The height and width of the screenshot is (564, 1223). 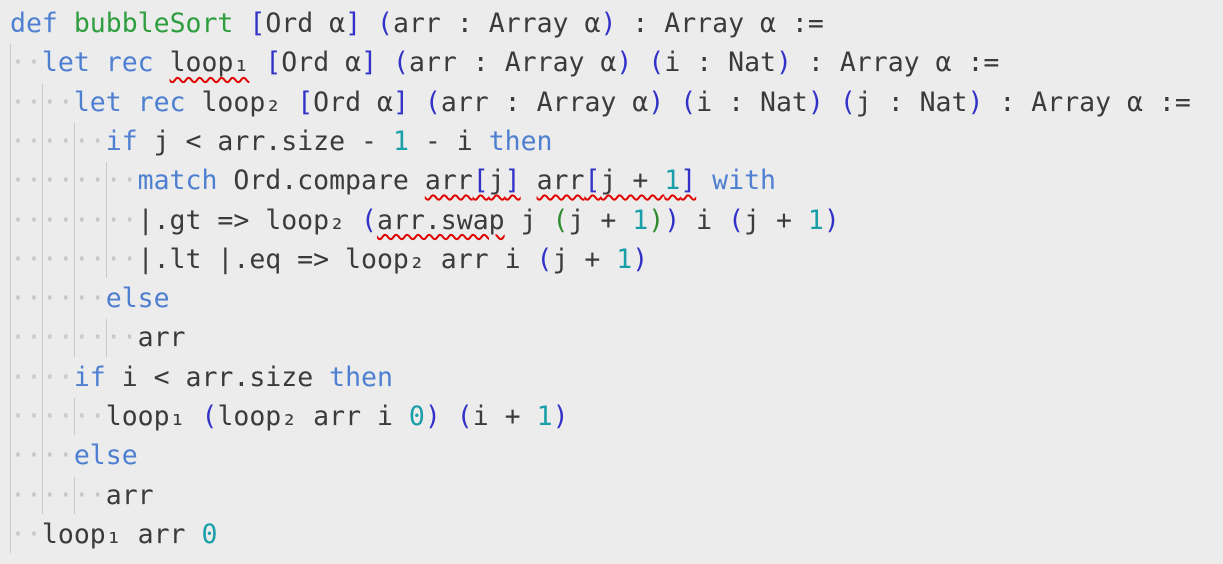 I want to click on code-token: loop₂ arr i, so click(x=313, y=416).